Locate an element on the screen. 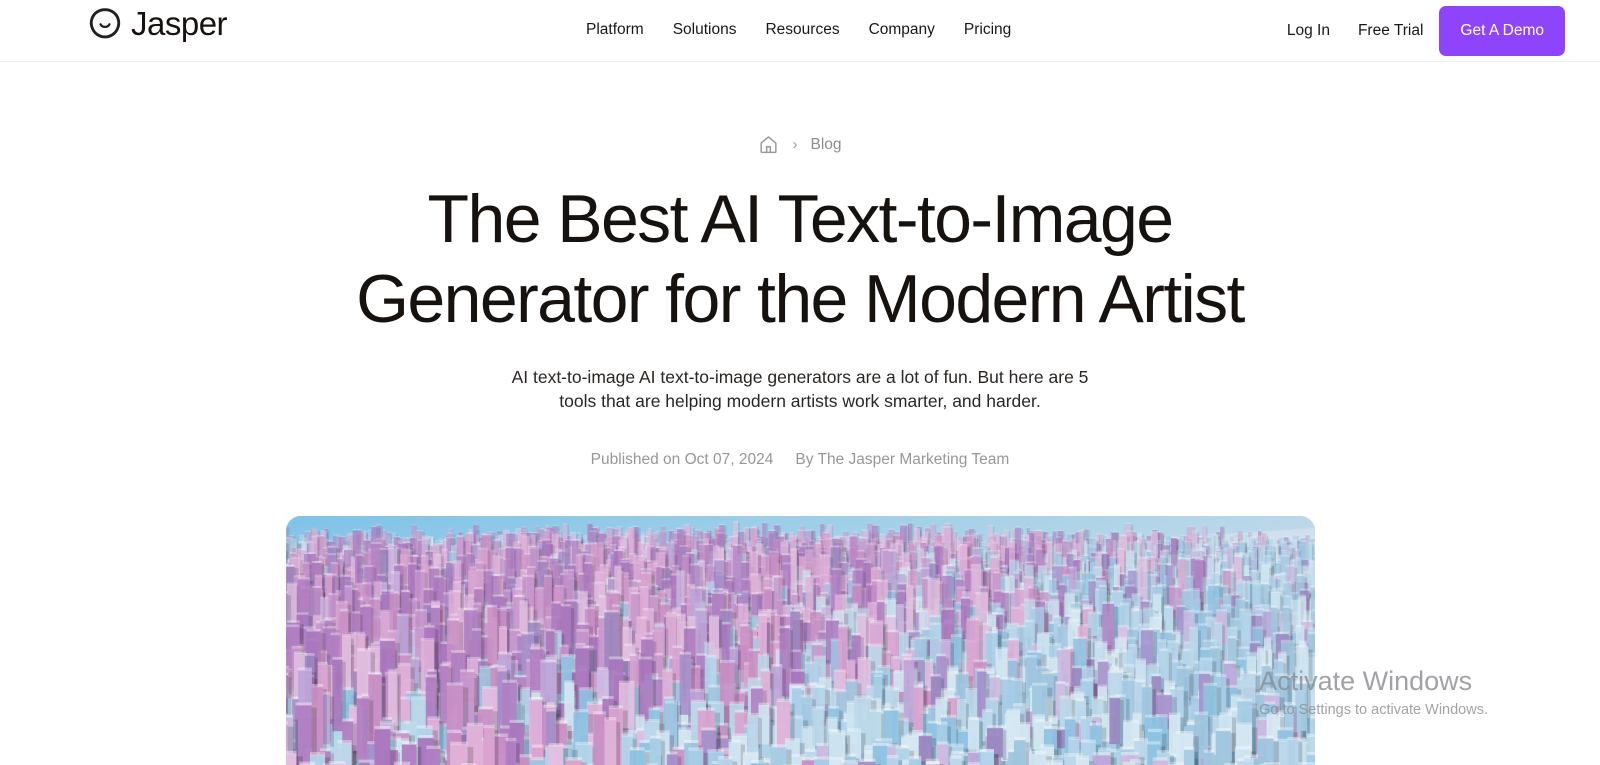 This screenshot has height=765, width=1600. breadcrumb: › Blog is located at coordinates (800, 144).